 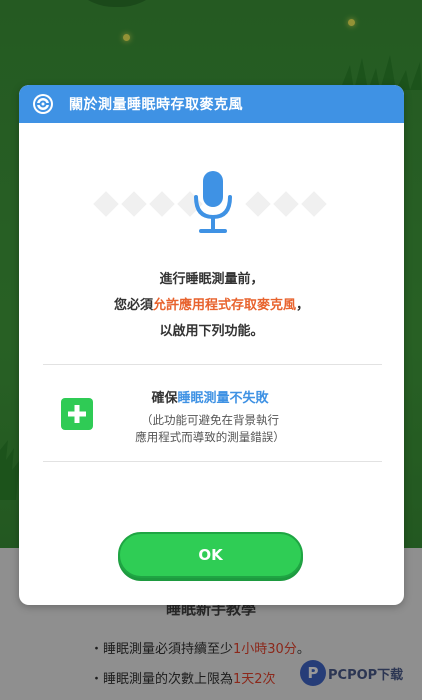 I want to click on microphone-illustration, so click(x=211, y=210).